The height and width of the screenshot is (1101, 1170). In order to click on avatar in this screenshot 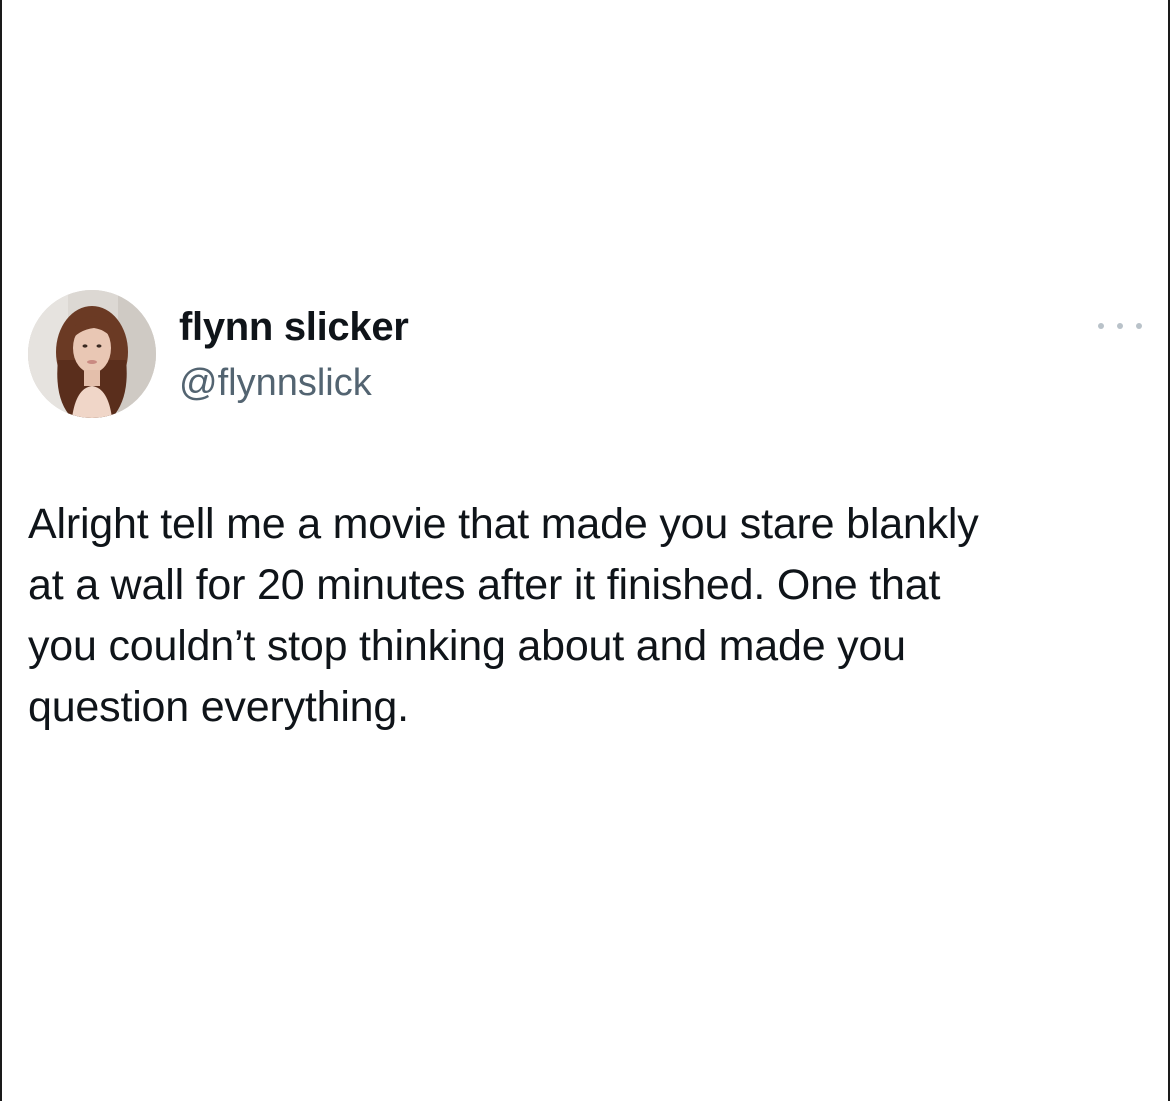, I will do `click(92, 354)`.